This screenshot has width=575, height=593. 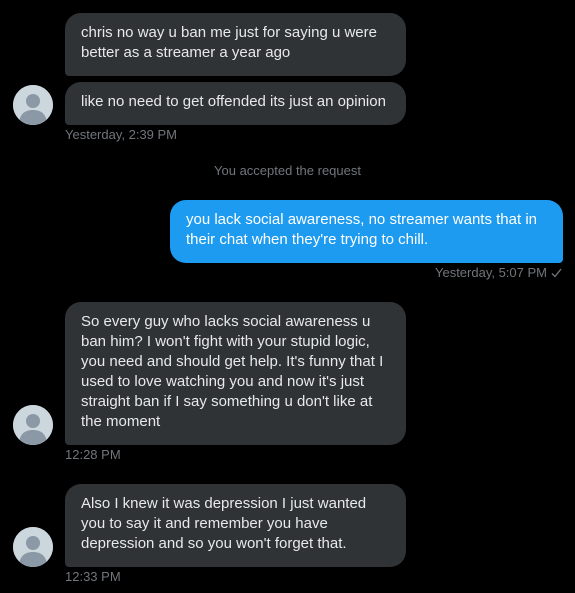 What do you see at coordinates (556, 272) in the screenshot?
I see `checkmark-icon` at bounding box center [556, 272].